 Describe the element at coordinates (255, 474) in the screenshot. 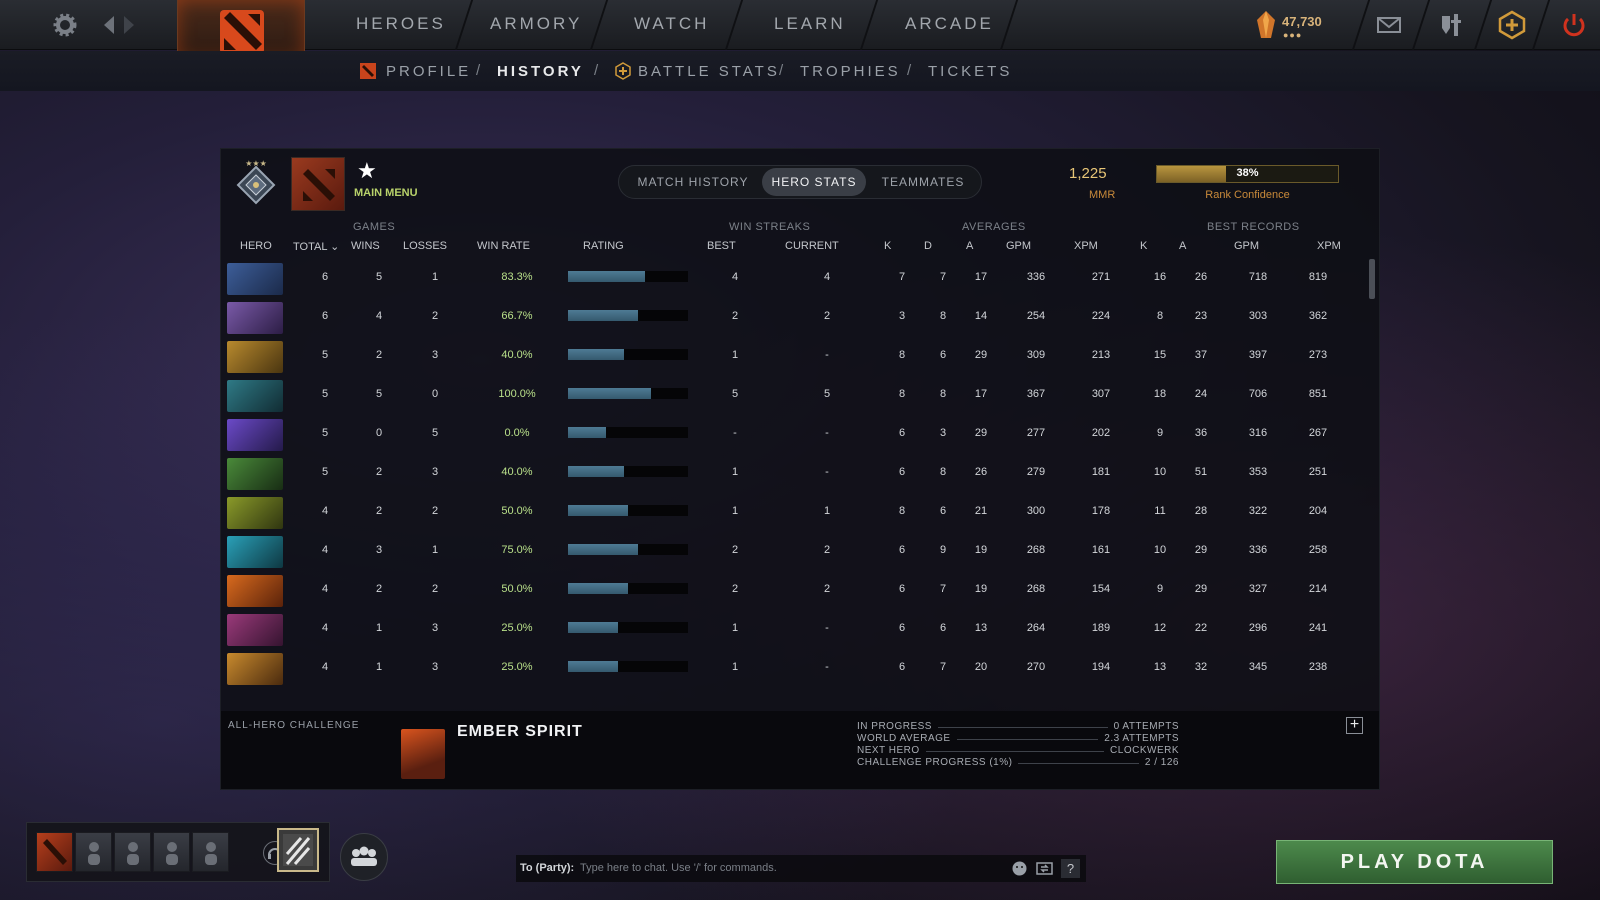

I see `hero-green-portrait` at that location.